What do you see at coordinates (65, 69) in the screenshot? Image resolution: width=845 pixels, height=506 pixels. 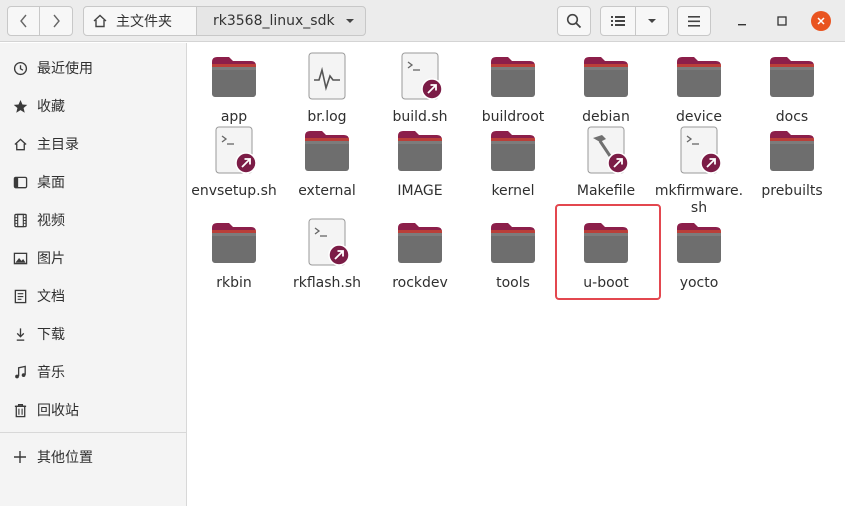 I see `sidebar-item-label: 最近使用` at bounding box center [65, 69].